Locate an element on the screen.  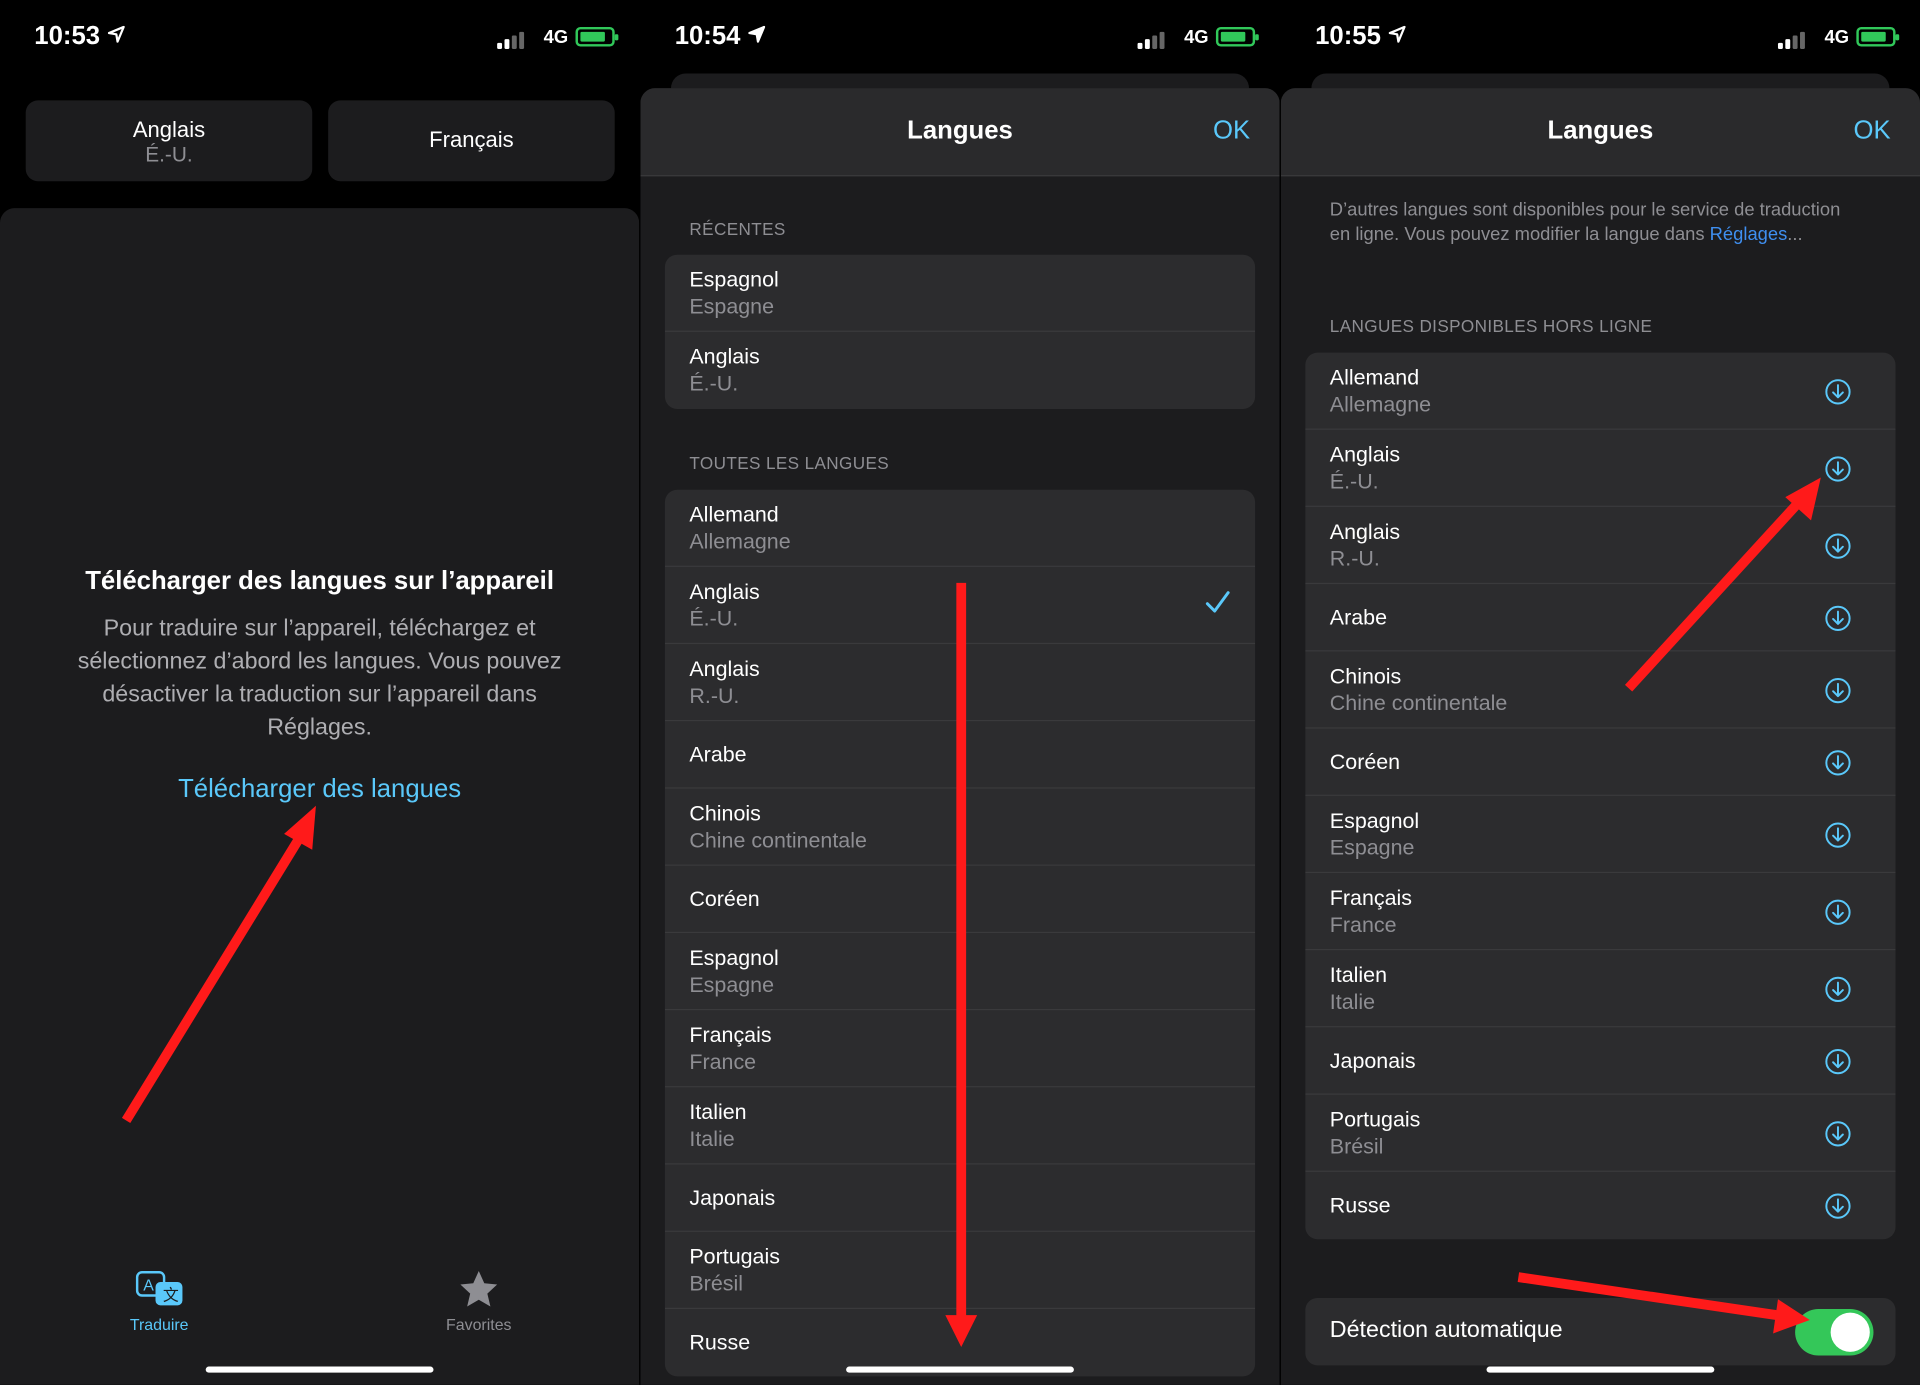
language-region: France is located at coordinates (1363, 924).